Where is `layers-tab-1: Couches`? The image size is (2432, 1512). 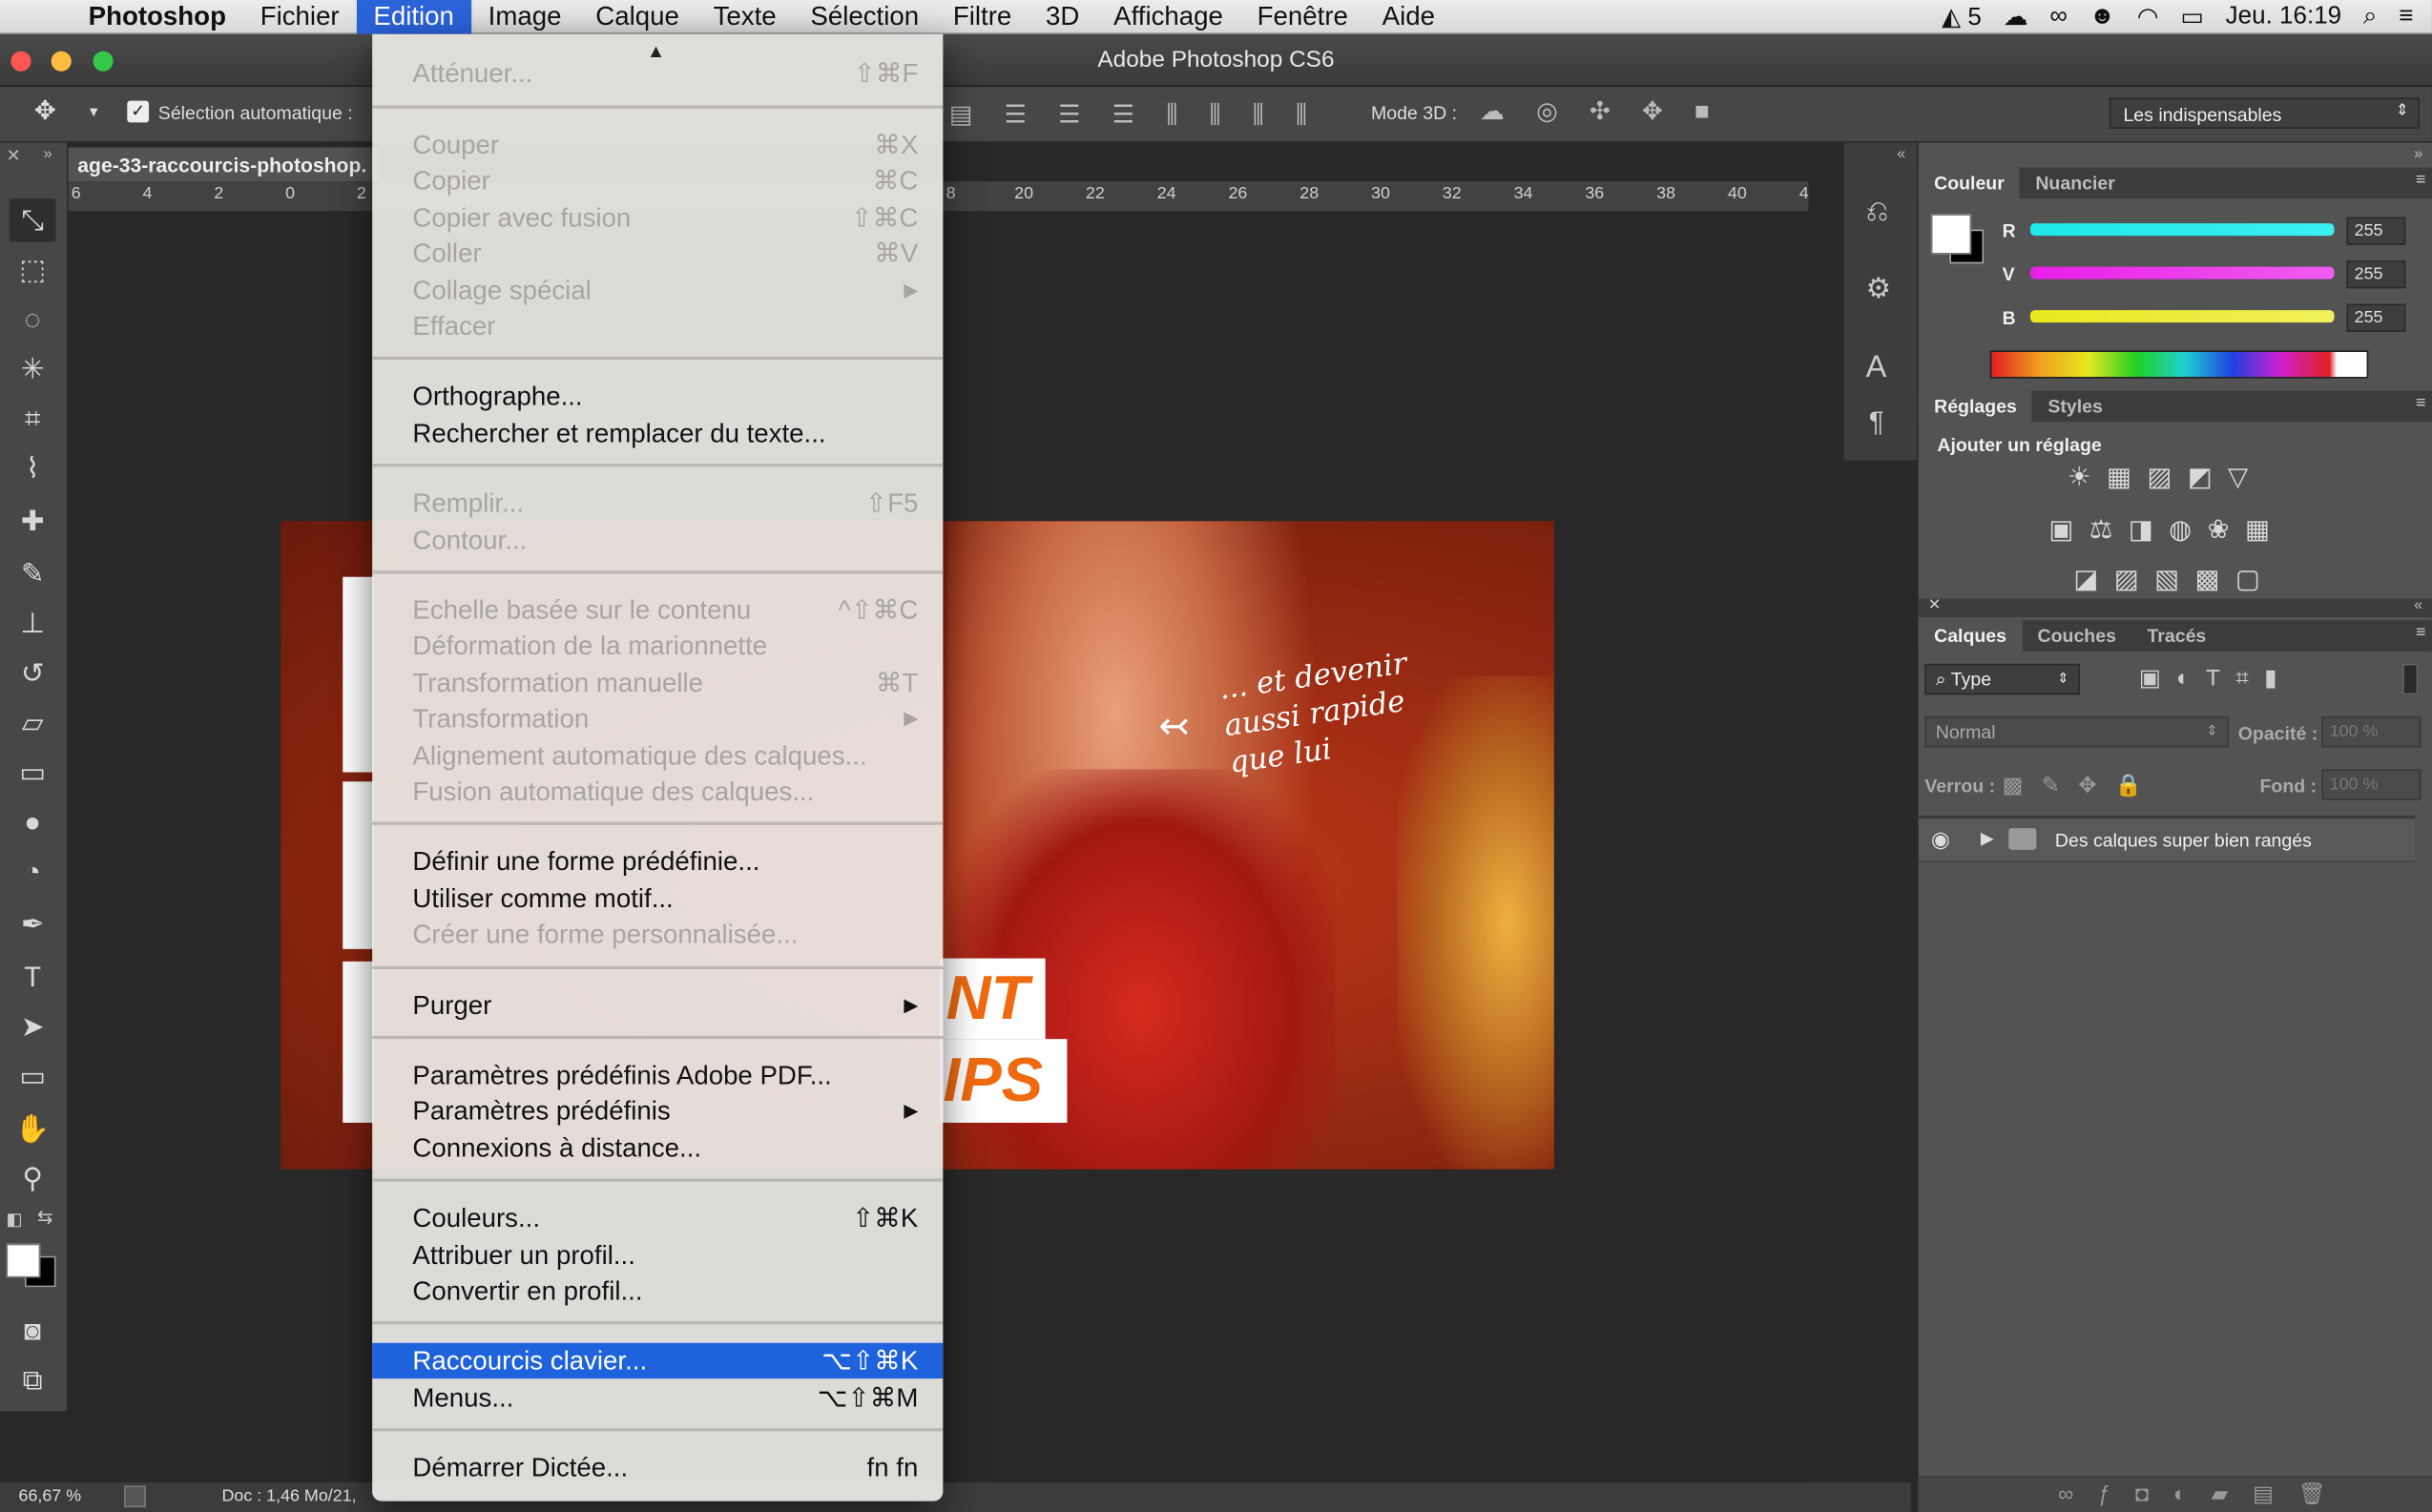 layers-tab-1: Couches is located at coordinates (2076, 636).